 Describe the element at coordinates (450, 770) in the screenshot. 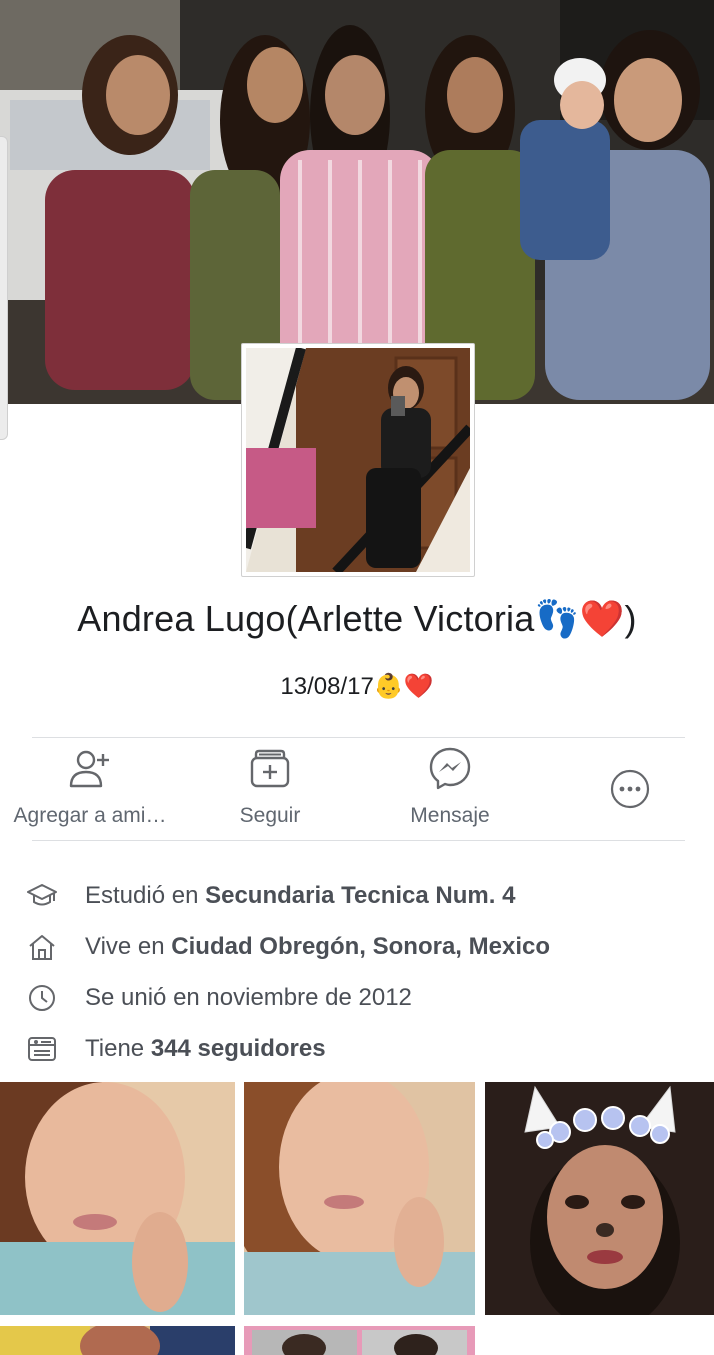

I see `messenger-icon` at that location.